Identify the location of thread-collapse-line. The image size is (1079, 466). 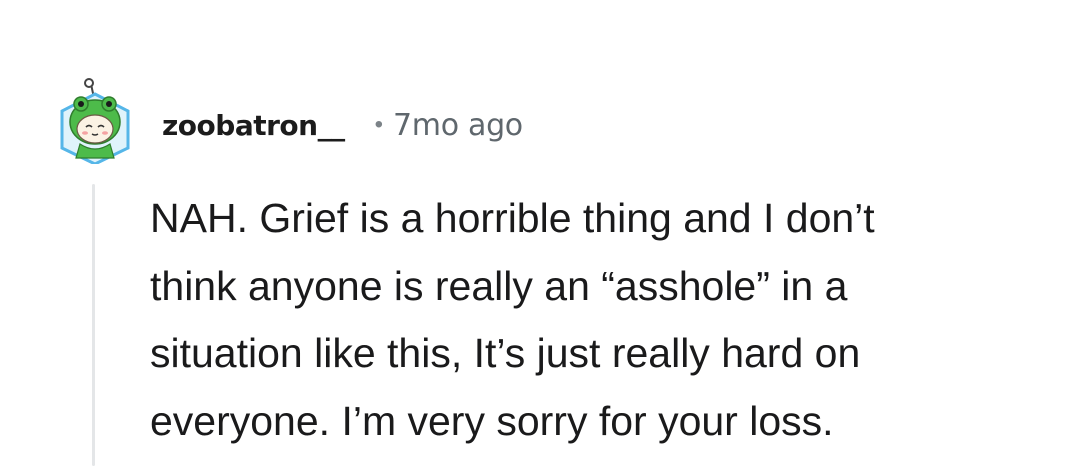
(93, 325).